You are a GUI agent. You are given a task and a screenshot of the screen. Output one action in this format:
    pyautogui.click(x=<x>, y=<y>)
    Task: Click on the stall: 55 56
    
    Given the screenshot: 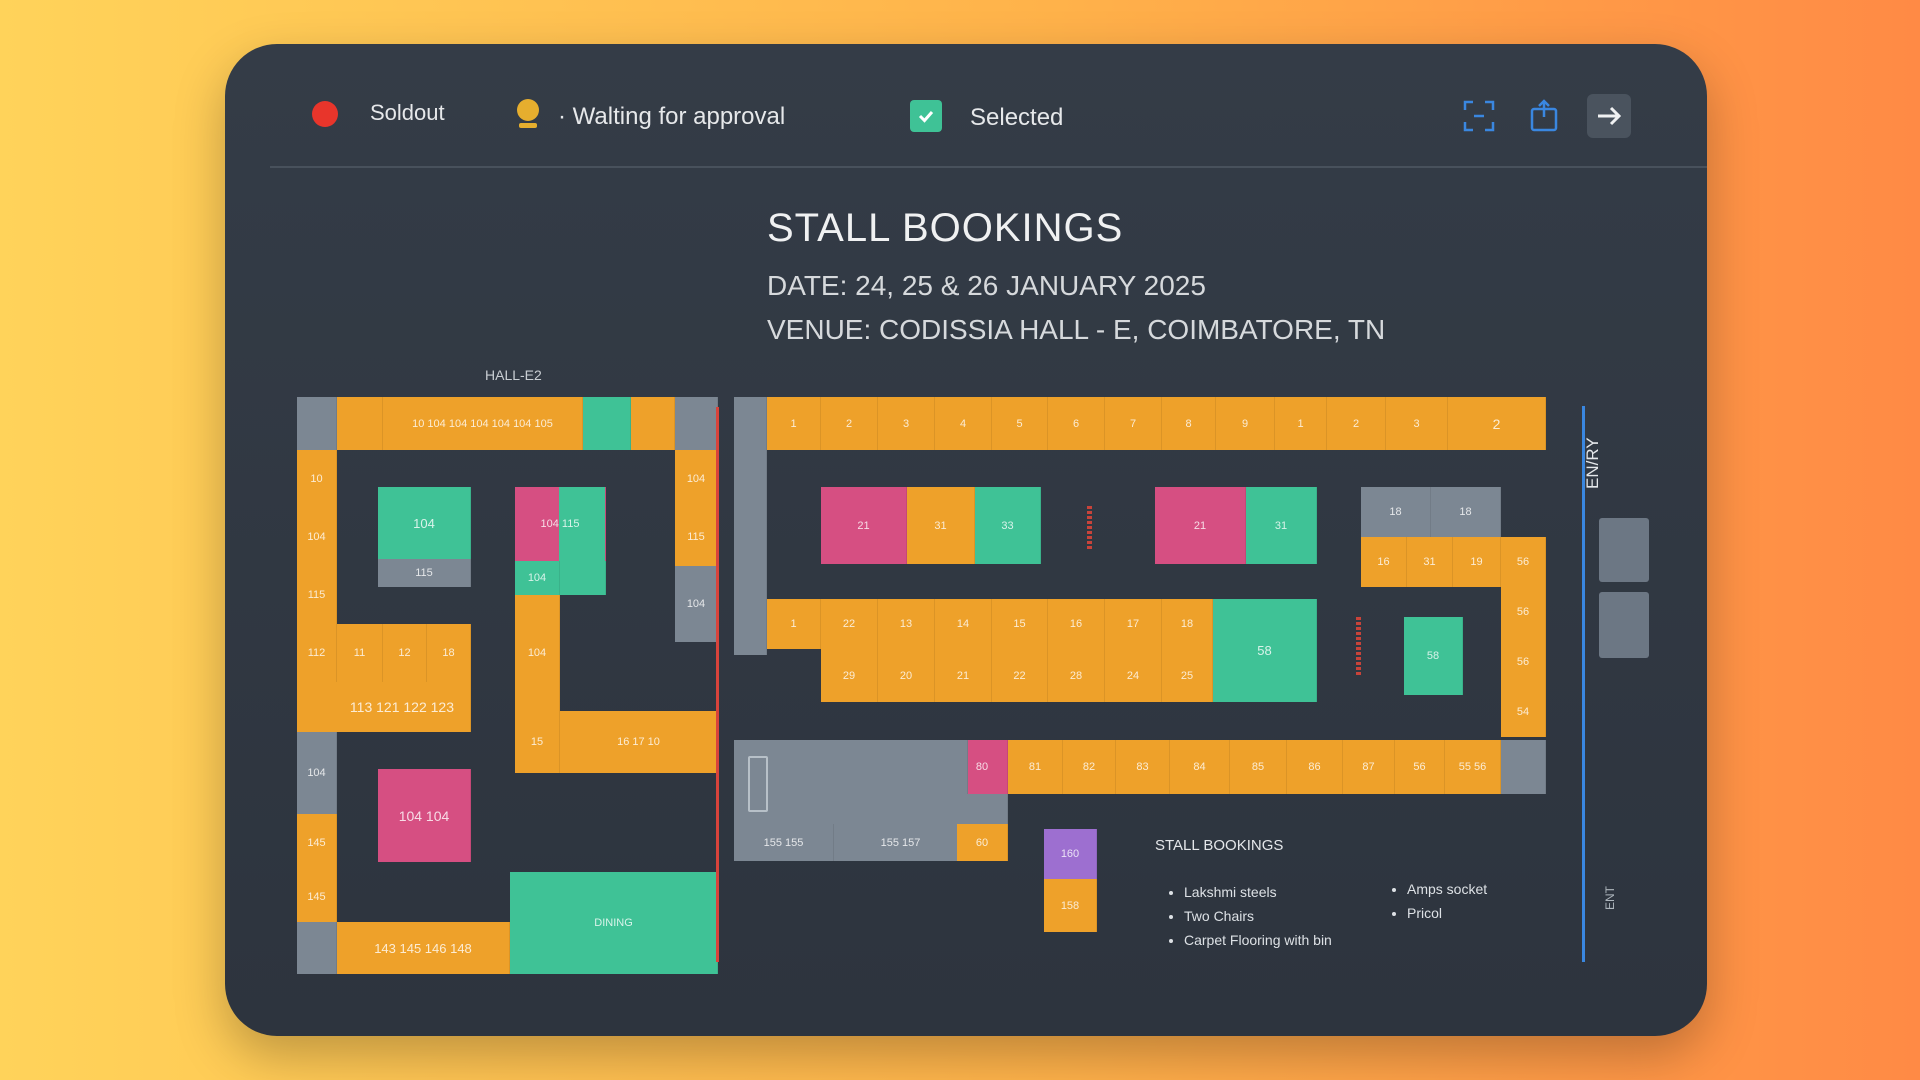 What is the action you would take?
    pyautogui.click(x=1473, y=767)
    